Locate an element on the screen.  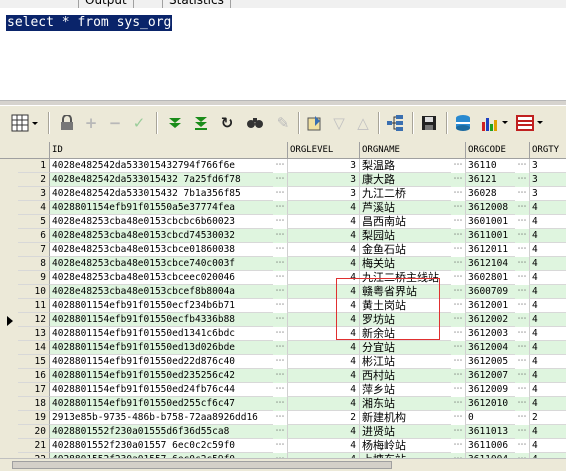
cell-id: 4028e482542da533015432794f766f6e is located at coordinates (169, 166).